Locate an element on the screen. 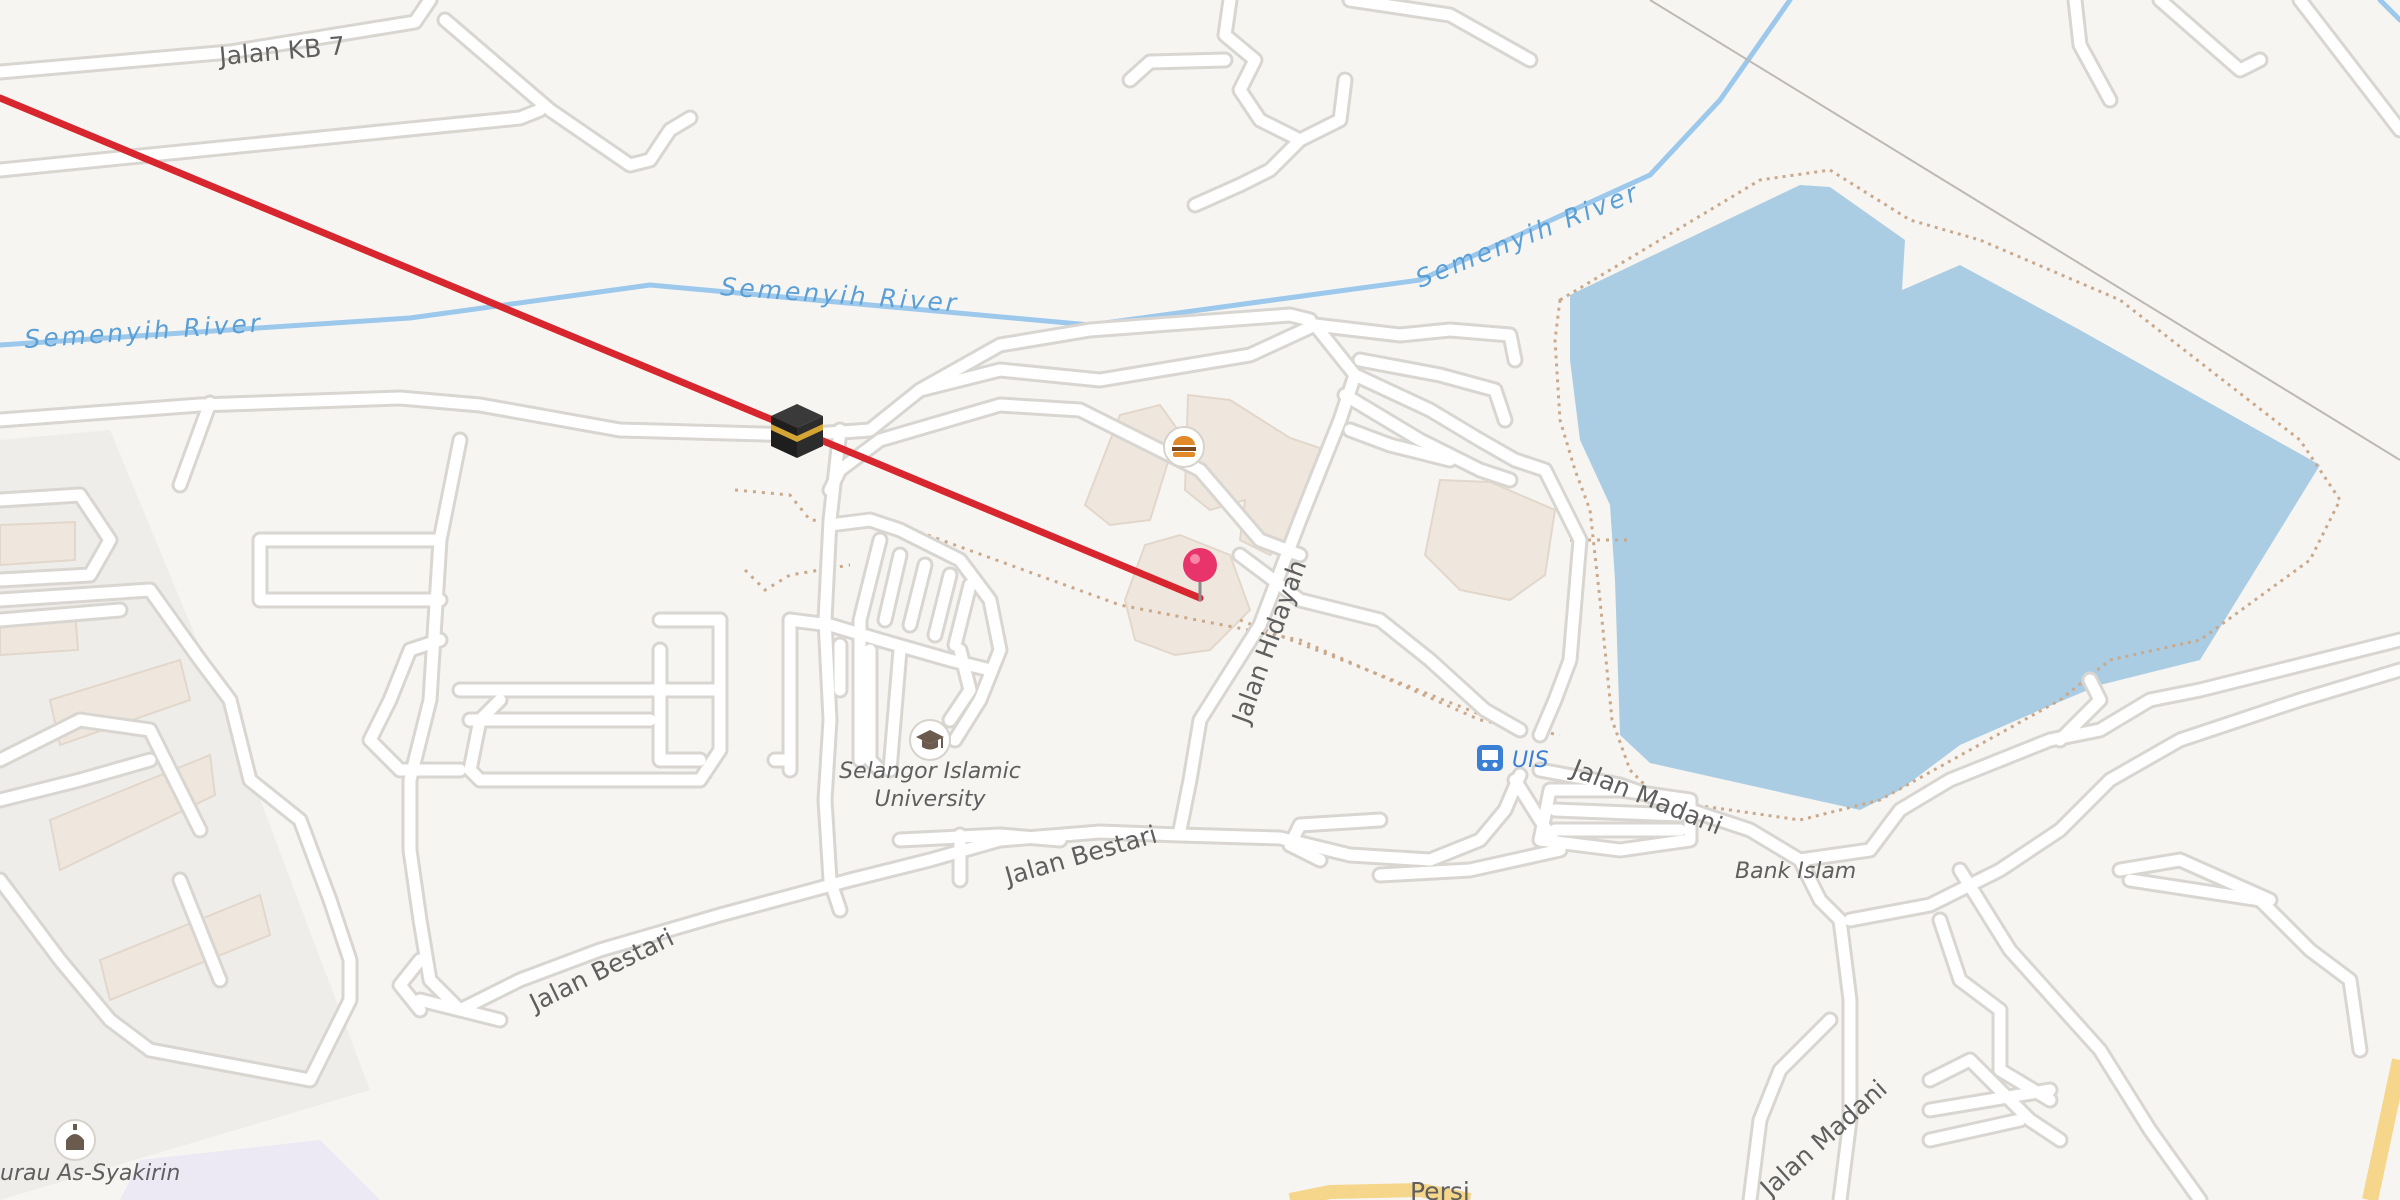 The width and height of the screenshot is (2400, 1200). bus-icon is located at coordinates (1490, 758).